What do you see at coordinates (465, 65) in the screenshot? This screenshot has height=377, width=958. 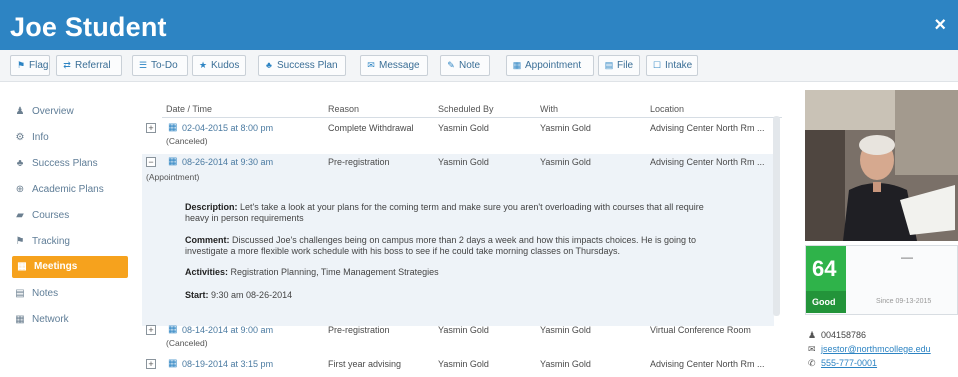 I see `note-button: ✎ Note` at bounding box center [465, 65].